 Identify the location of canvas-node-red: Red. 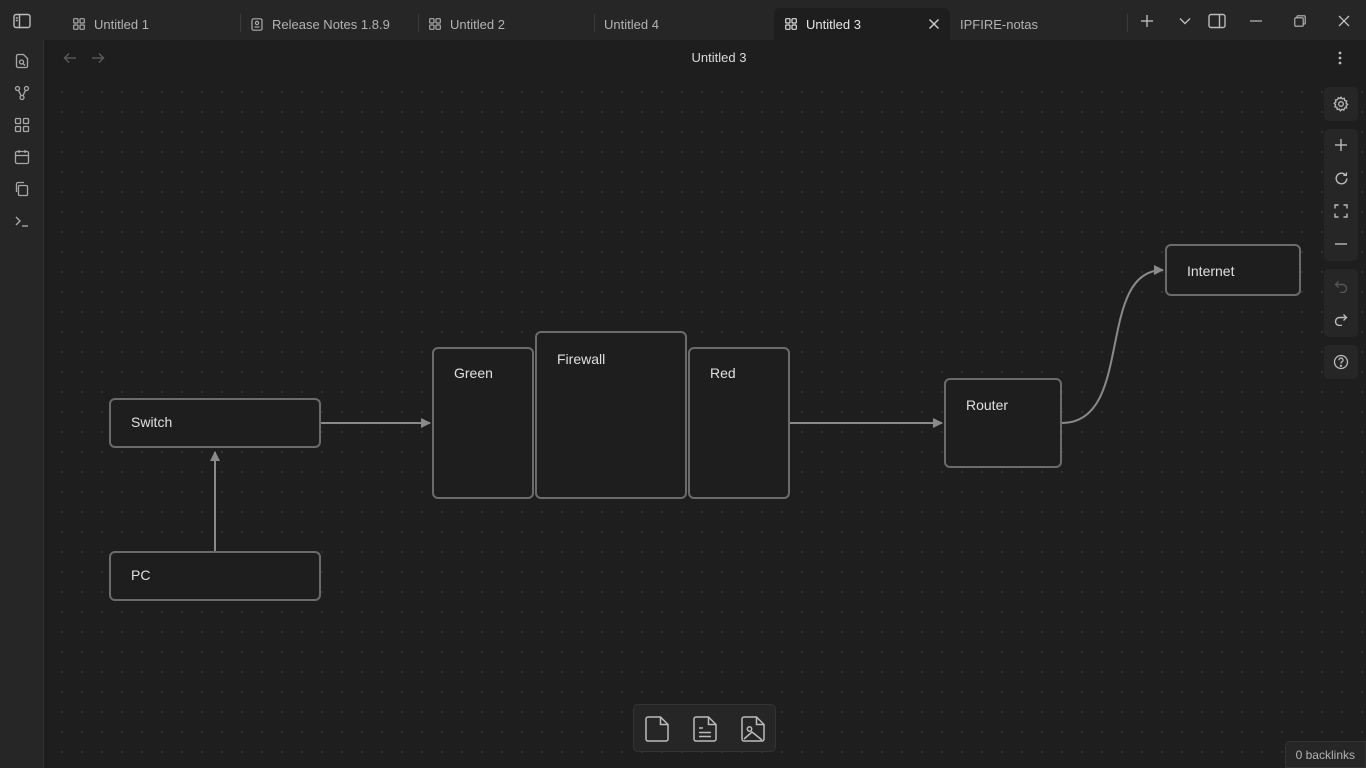
(739, 423).